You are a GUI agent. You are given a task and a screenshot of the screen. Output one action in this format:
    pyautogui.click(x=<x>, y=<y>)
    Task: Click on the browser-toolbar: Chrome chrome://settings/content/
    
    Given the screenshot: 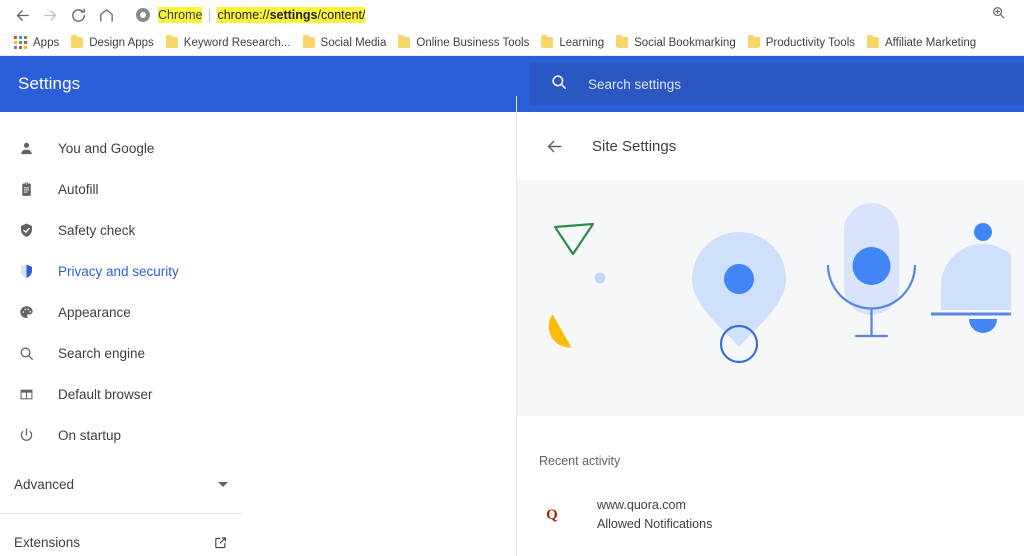 What is the action you would take?
    pyautogui.click(x=512, y=15)
    